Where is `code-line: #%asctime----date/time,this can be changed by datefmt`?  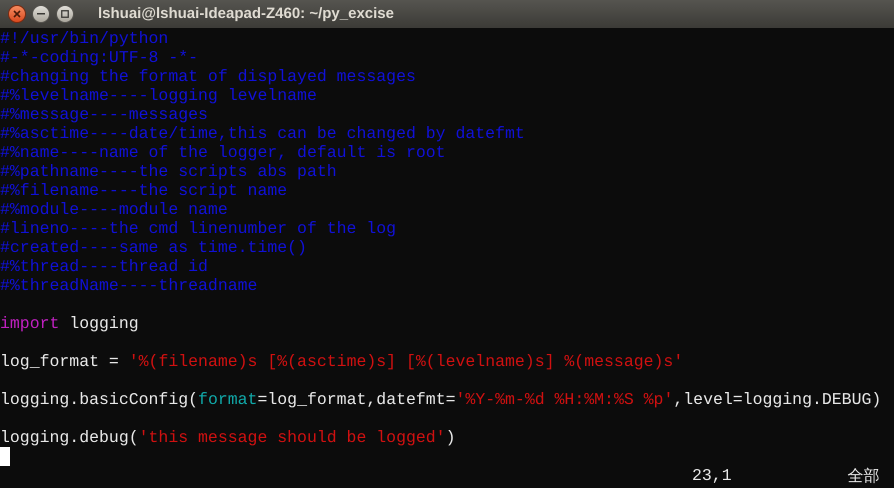
code-line: #%asctime----date/time,this can be changed by datefmt is located at coordinates (262, 133).